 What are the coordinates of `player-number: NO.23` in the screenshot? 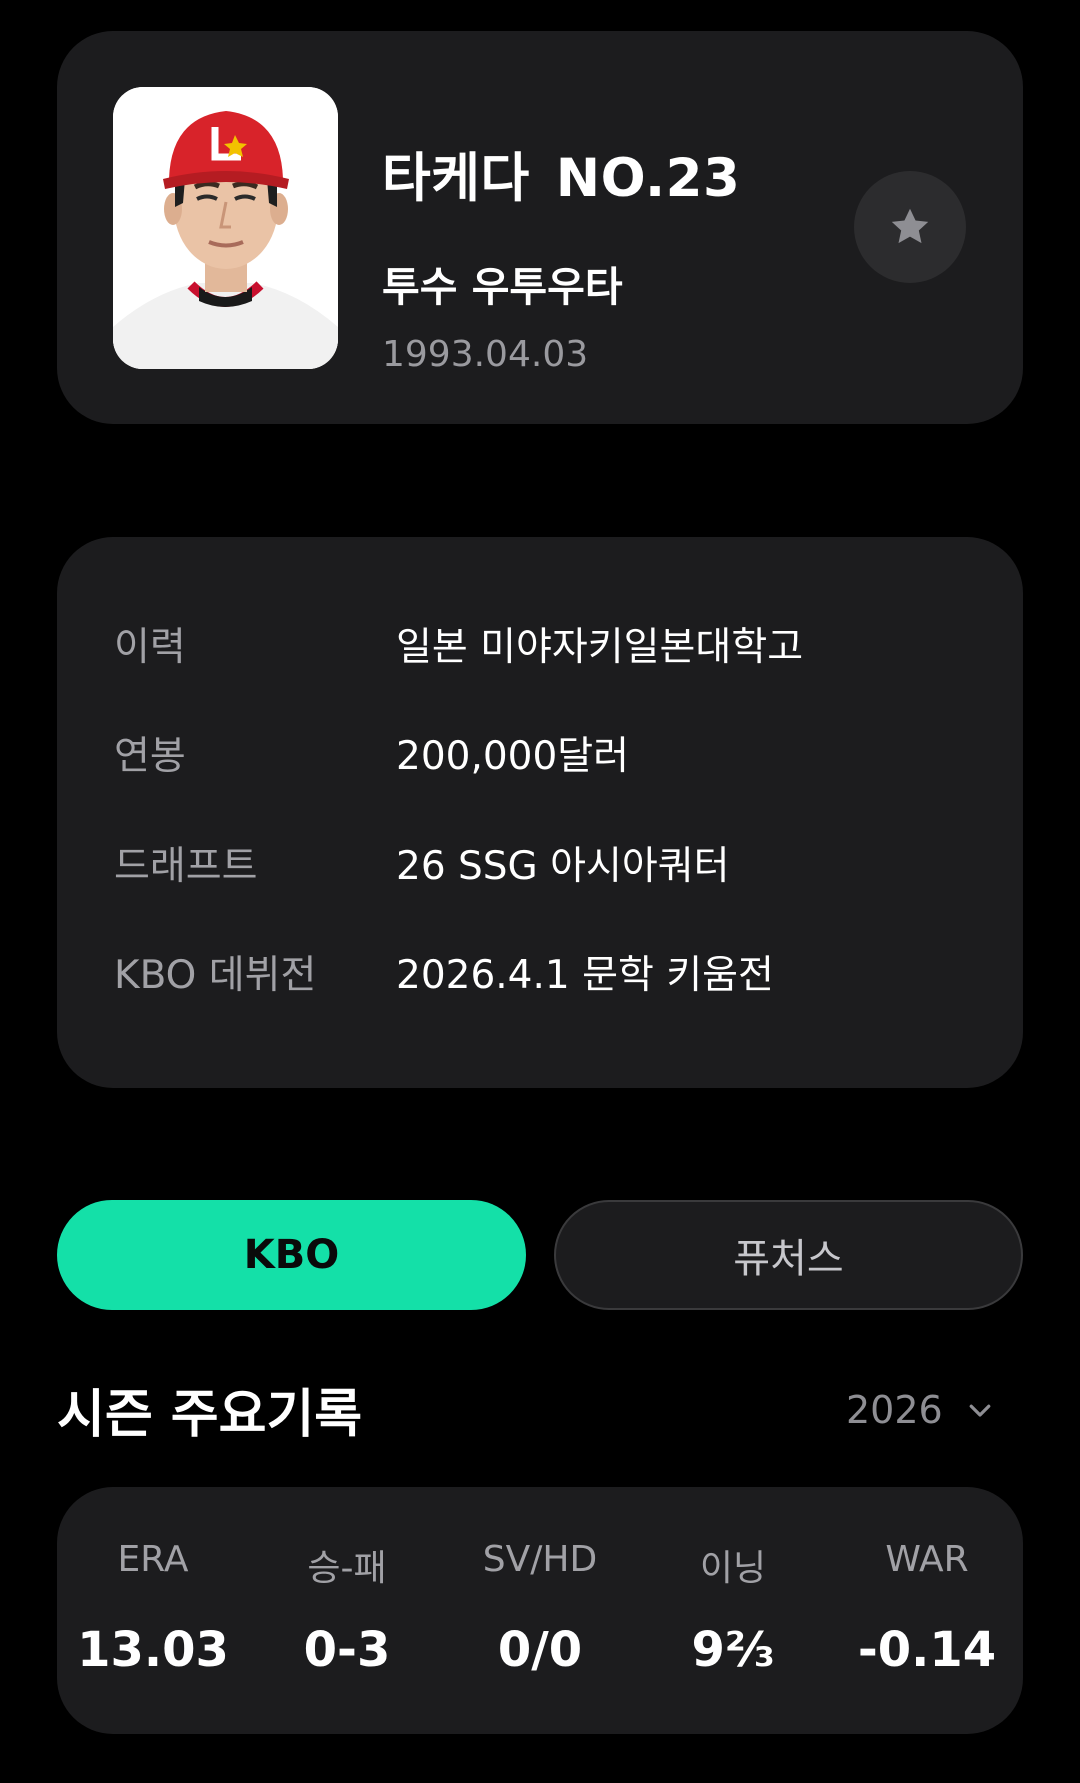 It's located at (648, 178).